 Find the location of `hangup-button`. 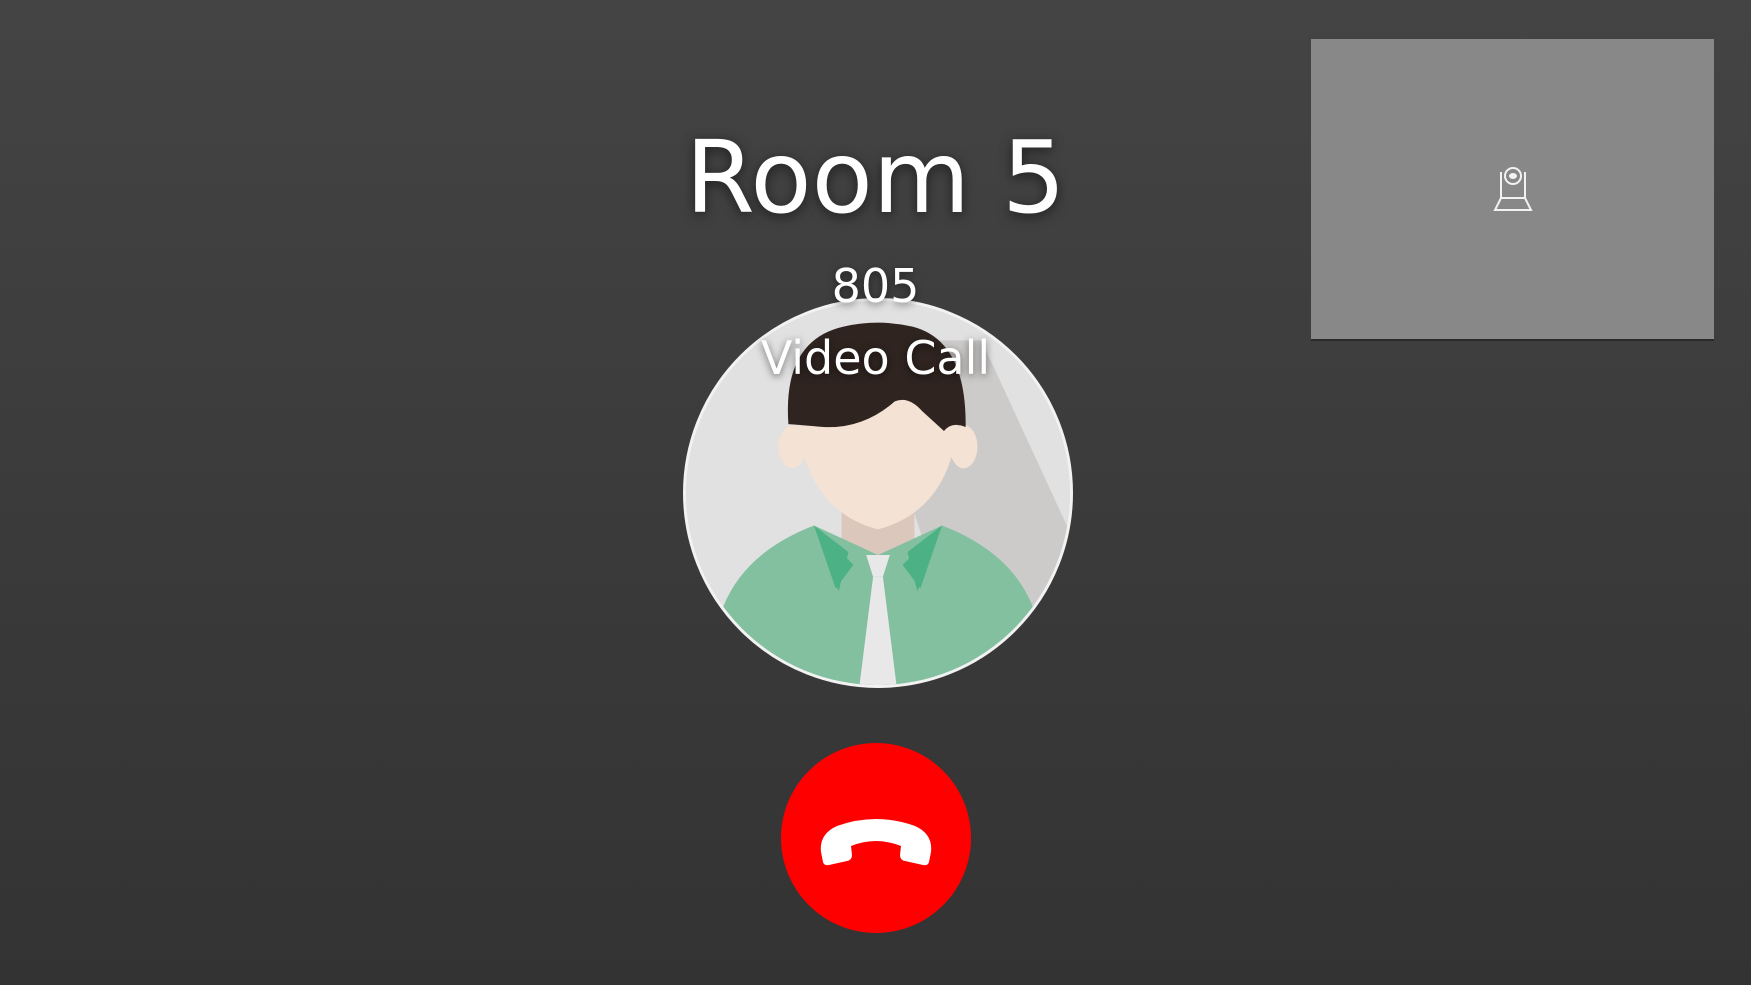

hangup-button is located at coordinates (876, 838).